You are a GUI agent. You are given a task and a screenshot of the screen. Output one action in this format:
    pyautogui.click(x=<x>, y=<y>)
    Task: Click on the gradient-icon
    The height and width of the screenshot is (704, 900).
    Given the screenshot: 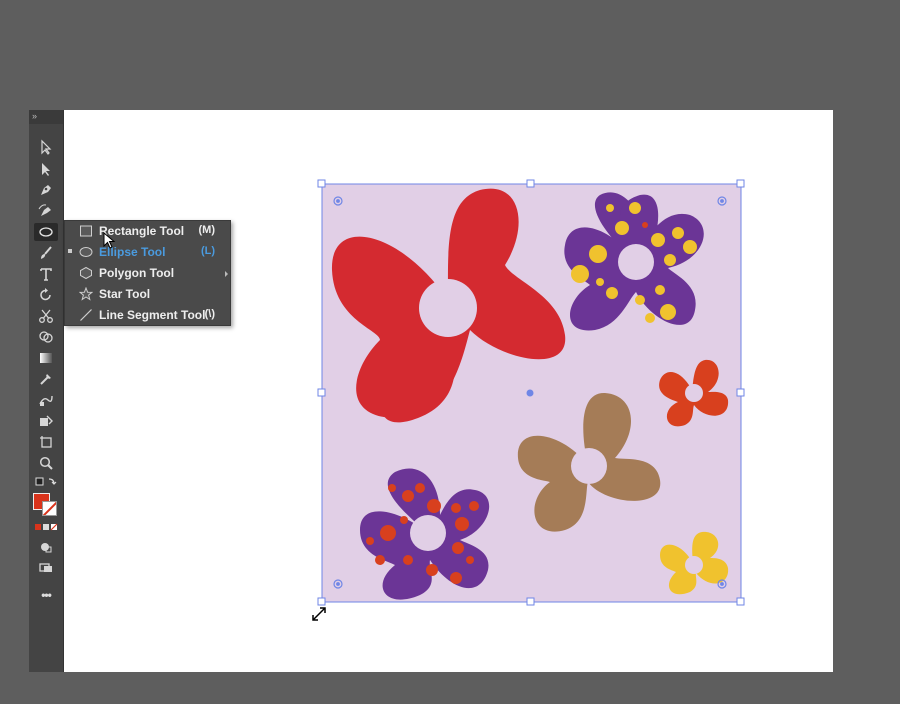 What is the action you would take?
    pyautogui.click(x=46, y=358)
    